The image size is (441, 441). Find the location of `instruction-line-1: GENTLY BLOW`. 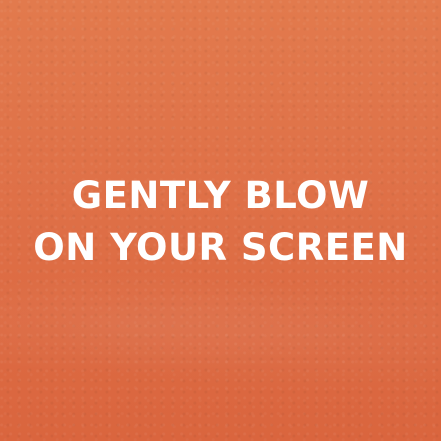

instruction-line-1: GENTLY BLOW is located at coordinates (220, 195).